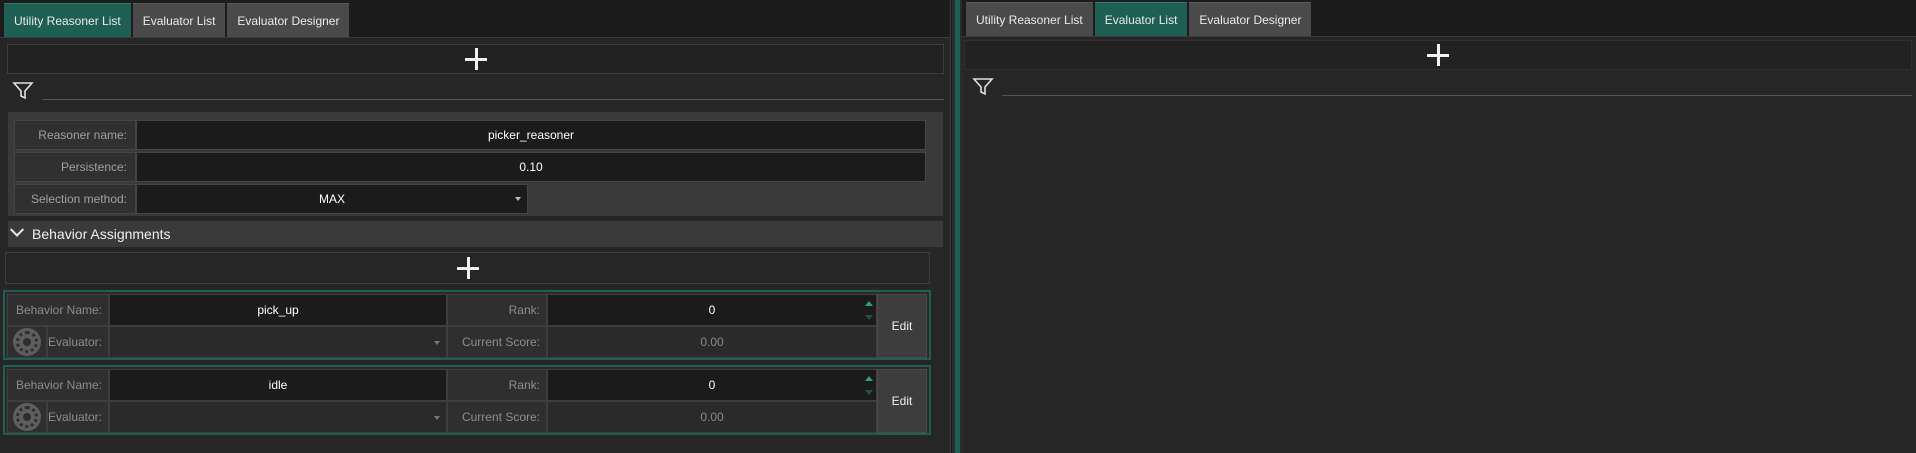 The image size is (1916, 453). What do you see at coordinates (75, 135) in the screenshot?
I see `reasoner-name-label: Reasoner name:` at bounding box center [75, 135].